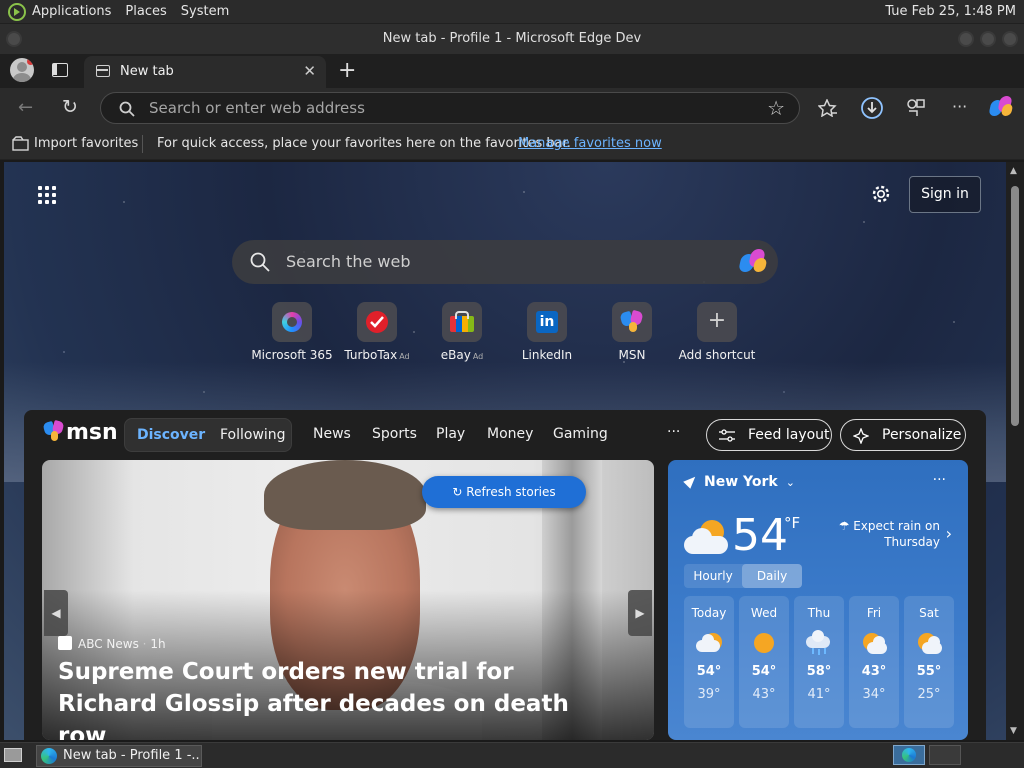  What do you see at coordinates (792, 523) in the screenshot?
I see `temperature-unit: °F` at bounding box center [792, 523].